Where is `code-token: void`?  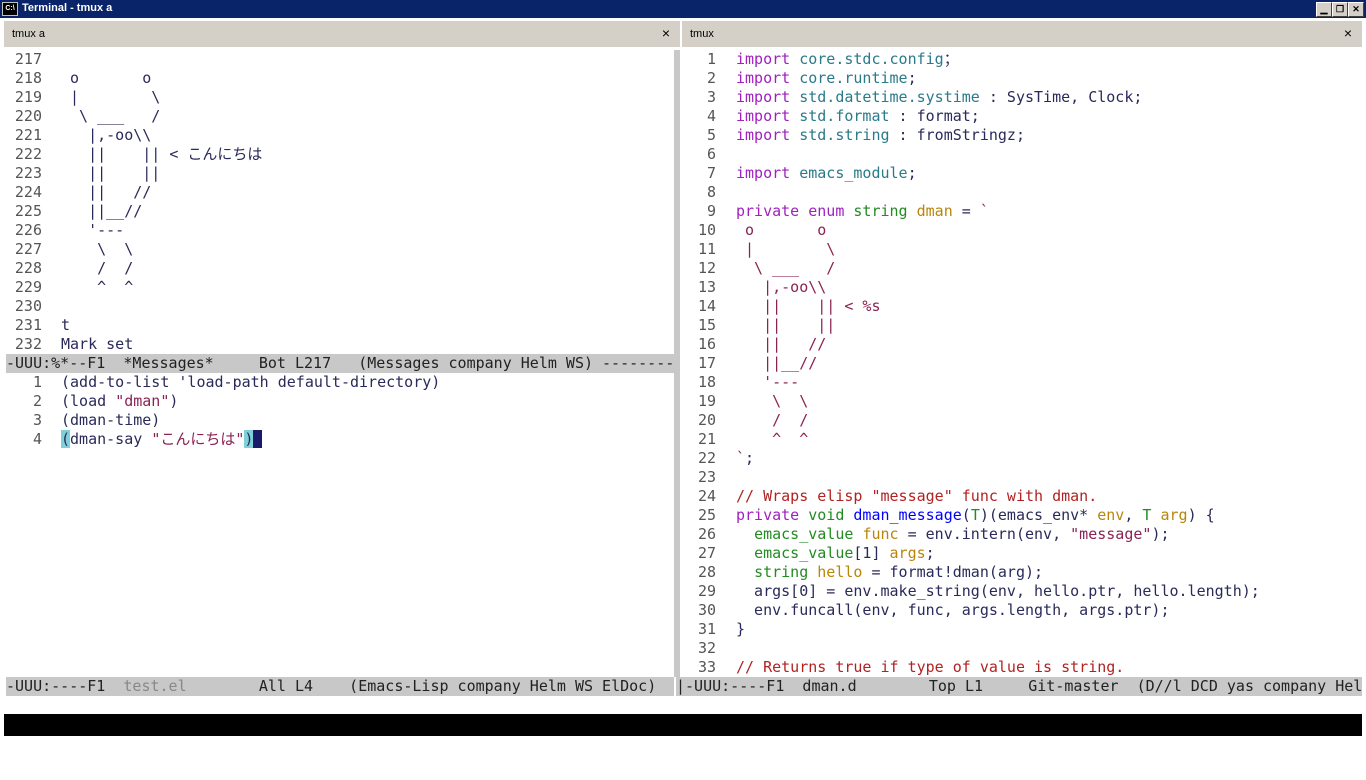 code-token: void is located at coordinates (831, 515).